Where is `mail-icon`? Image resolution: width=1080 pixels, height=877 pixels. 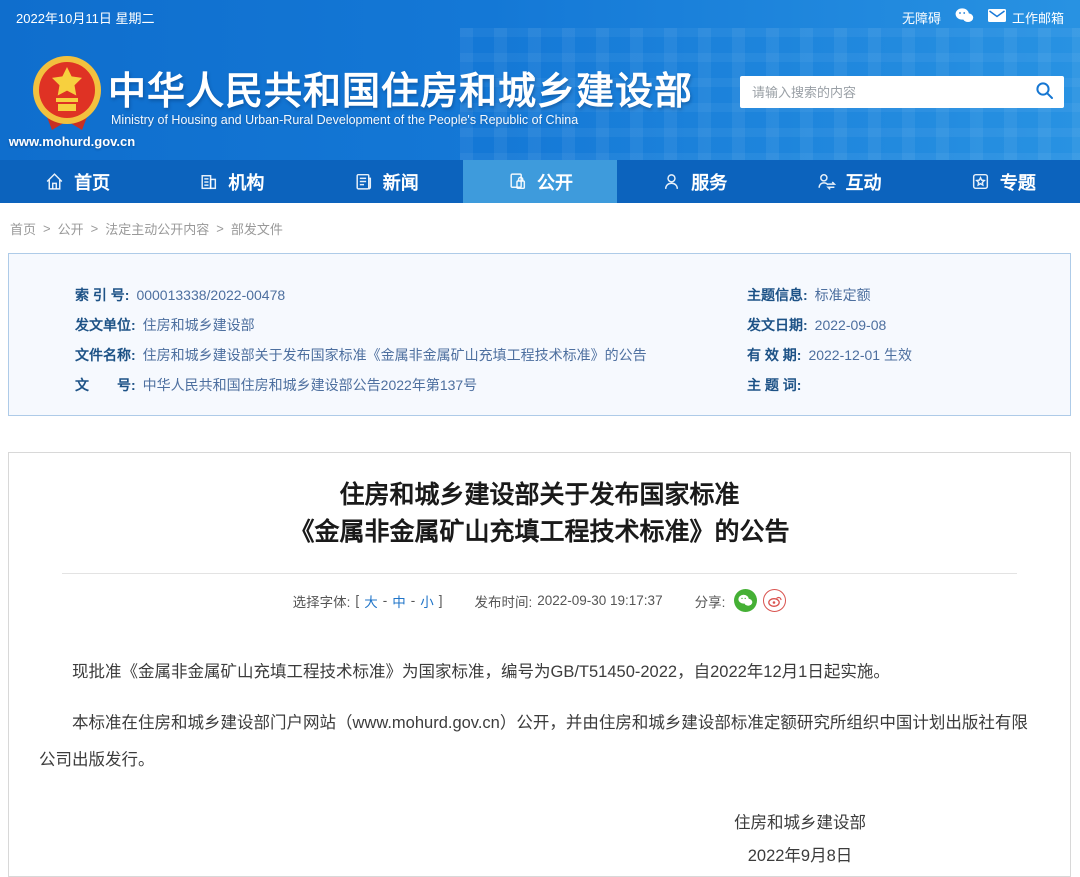 mail-icon is located at coordinates (996, 17).